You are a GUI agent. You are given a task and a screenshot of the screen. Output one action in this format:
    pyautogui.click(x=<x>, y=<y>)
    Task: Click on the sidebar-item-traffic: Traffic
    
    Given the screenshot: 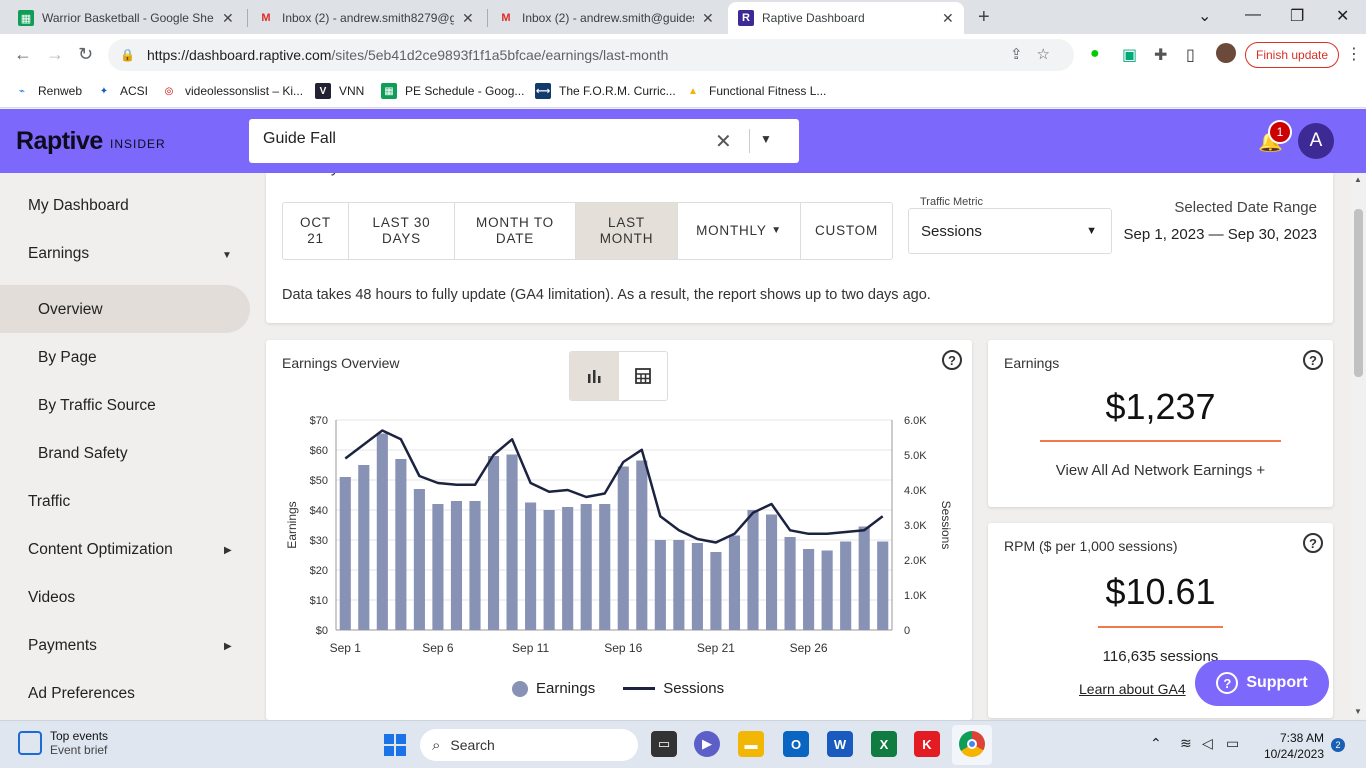 What is the action you would take?
    pyautogui.click(x=49, y=502)
    